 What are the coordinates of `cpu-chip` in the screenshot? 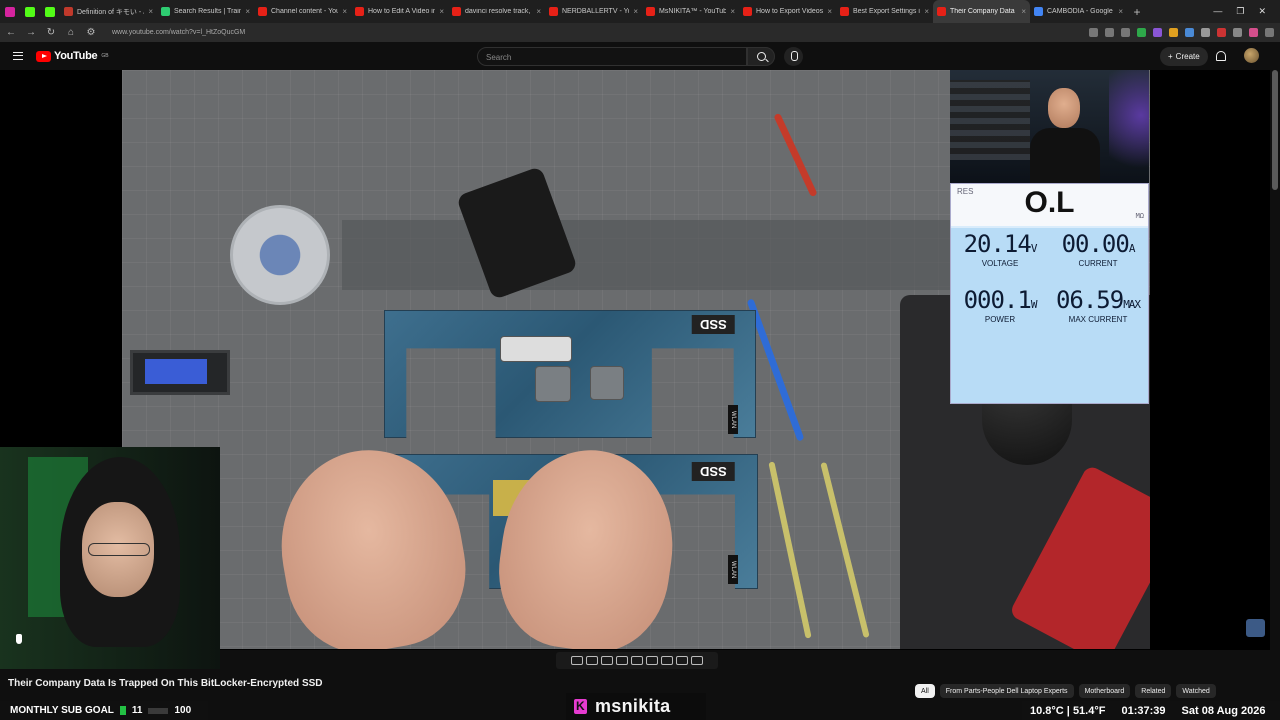 It's located at (553, 384).